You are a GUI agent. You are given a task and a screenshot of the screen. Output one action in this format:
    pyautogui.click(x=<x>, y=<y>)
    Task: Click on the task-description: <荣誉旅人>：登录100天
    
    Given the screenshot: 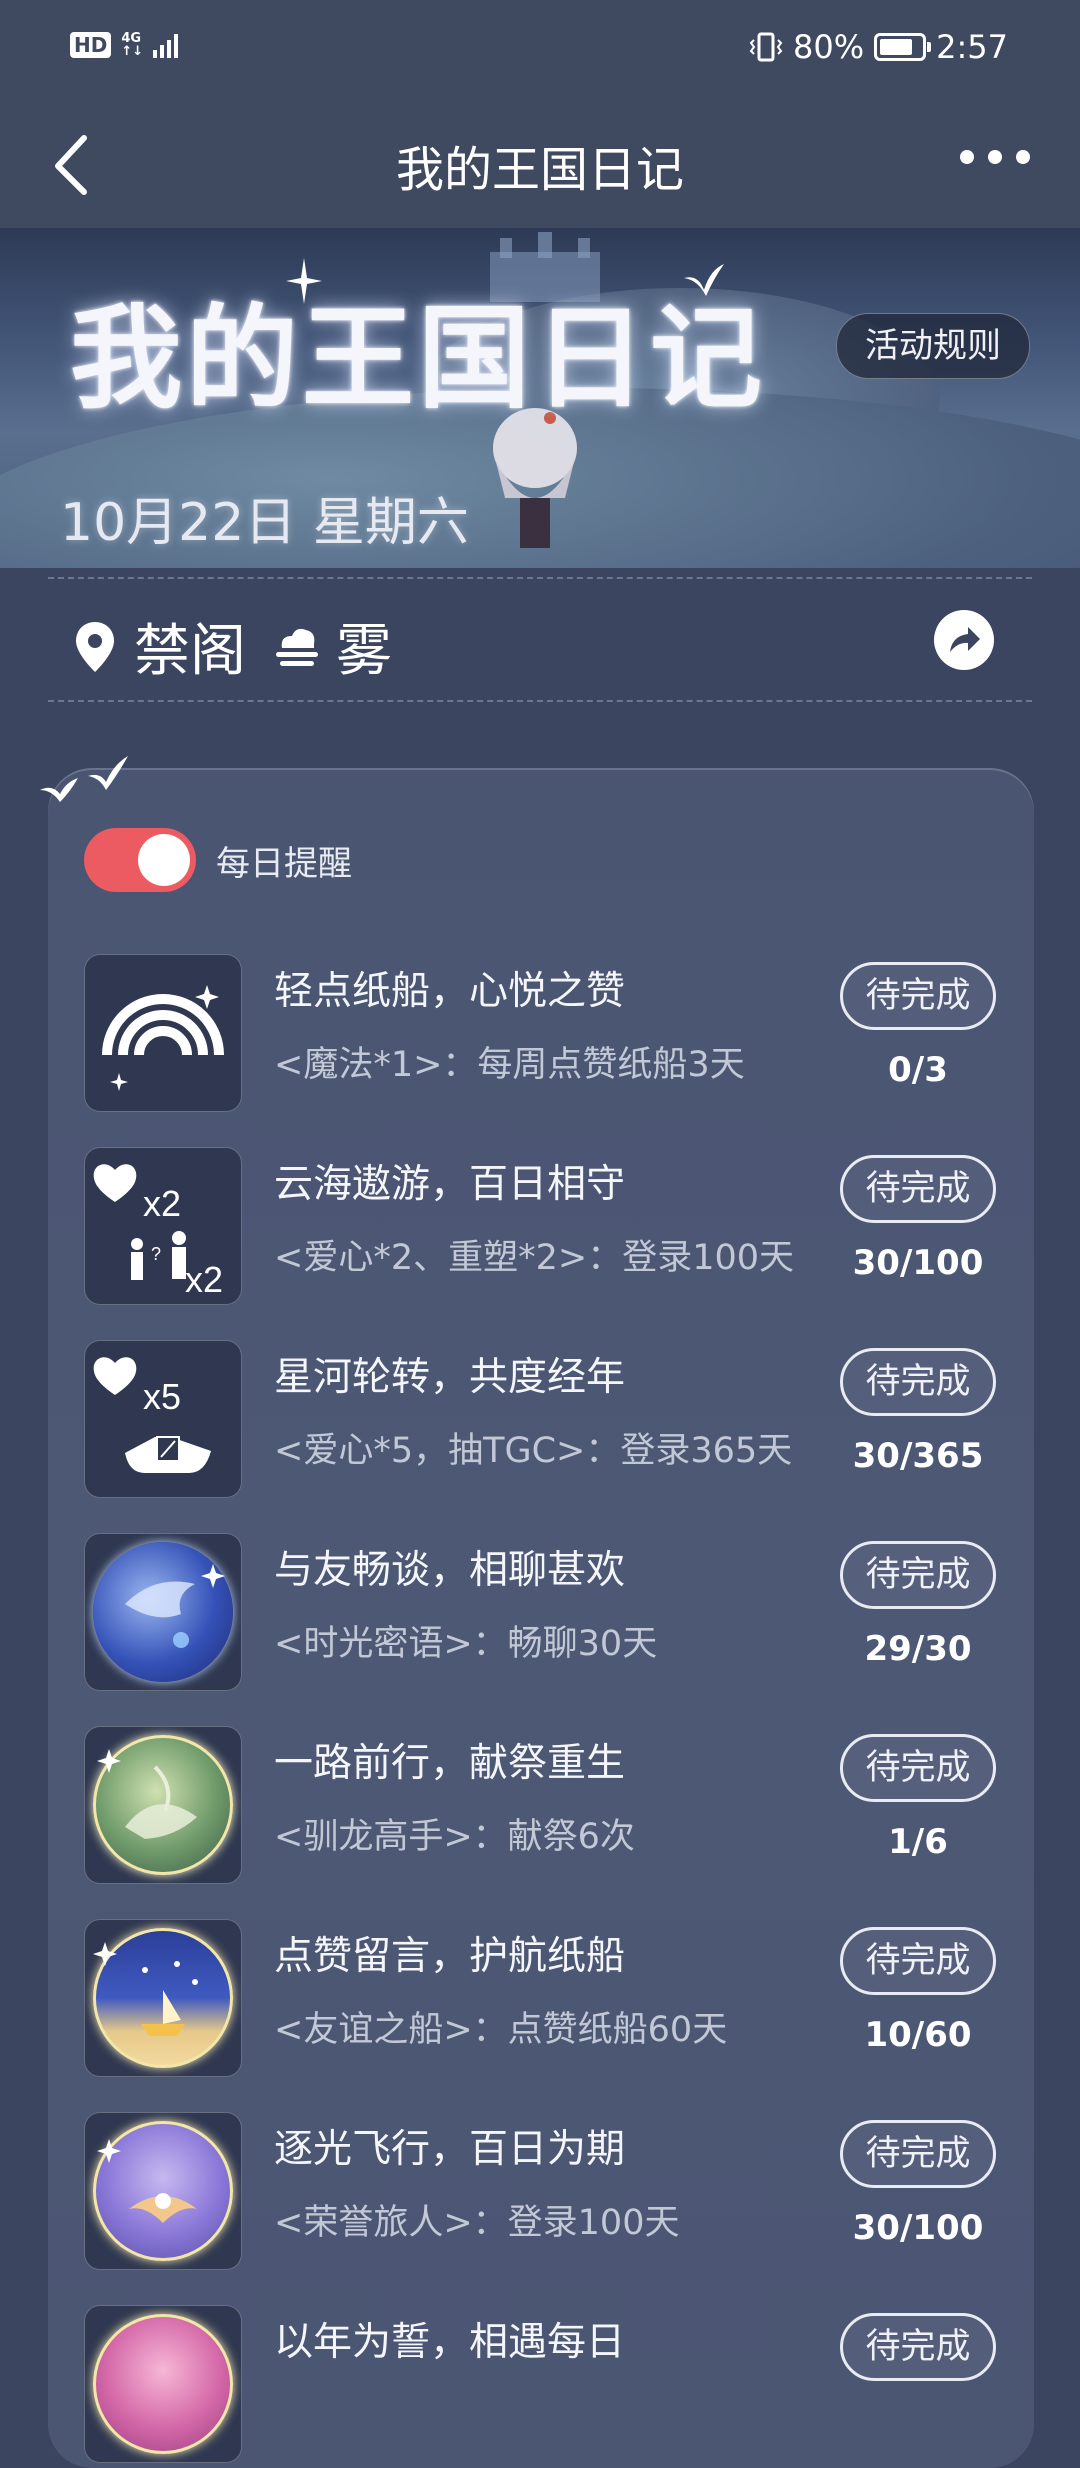 What is the action you would take?
    pyautogui.click(x=477, y=2223)
    